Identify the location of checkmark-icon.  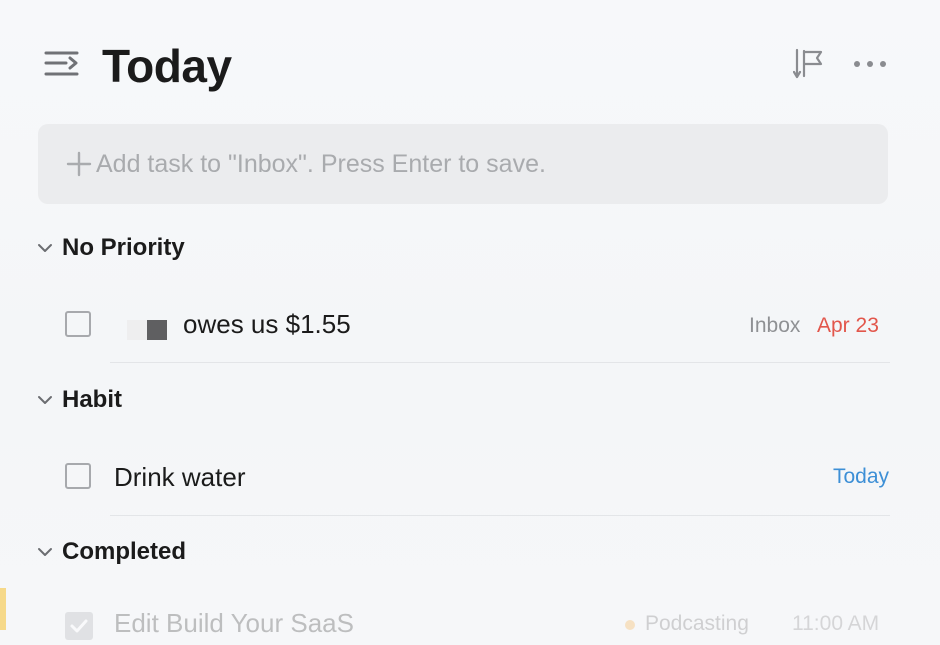
(79, 626).